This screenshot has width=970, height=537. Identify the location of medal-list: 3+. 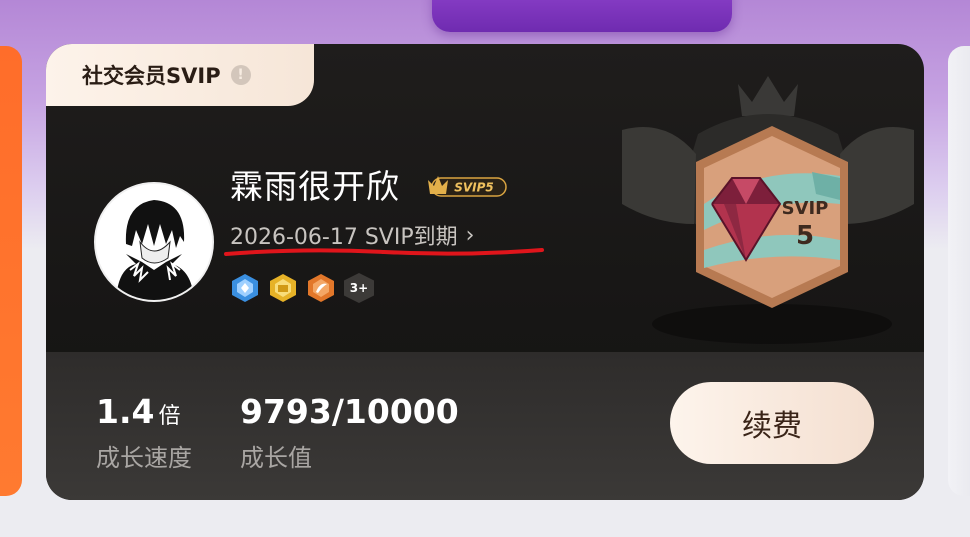
(302, 288).